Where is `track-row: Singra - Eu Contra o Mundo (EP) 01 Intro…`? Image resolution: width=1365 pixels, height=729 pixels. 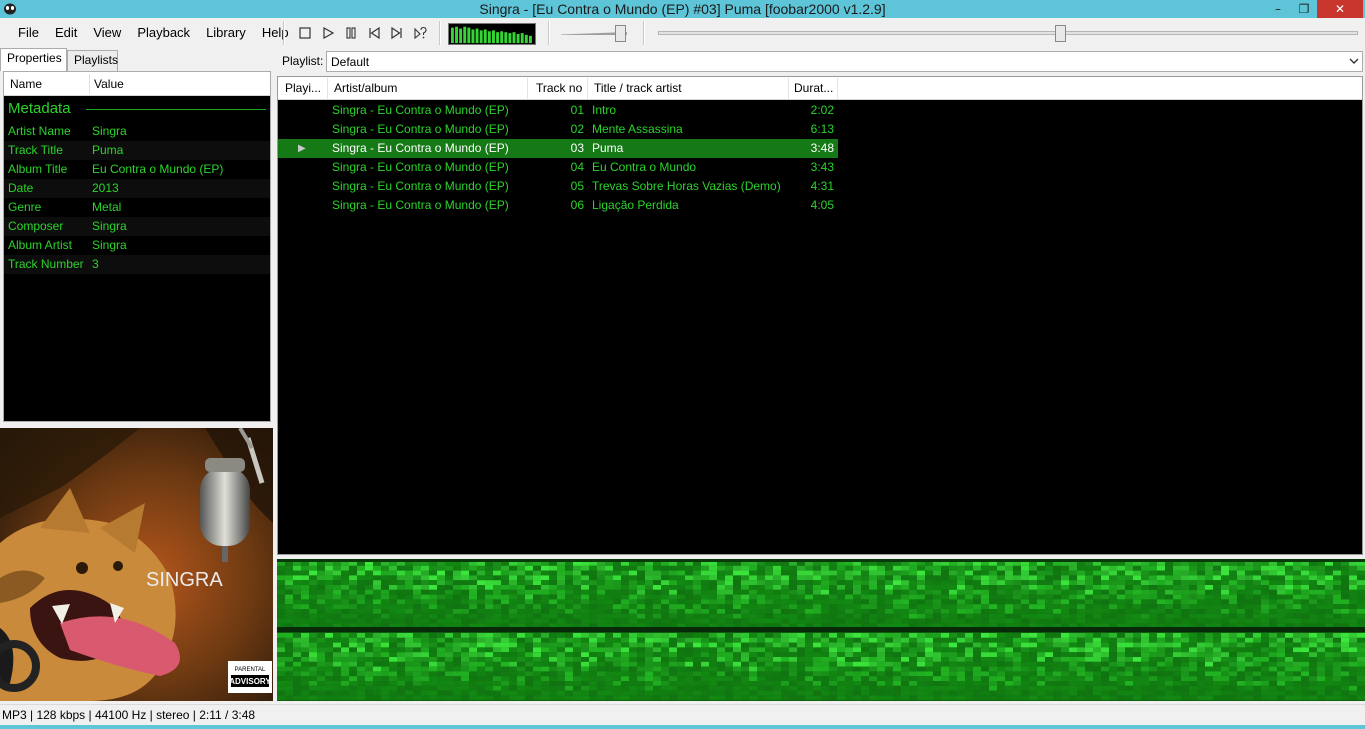
track-row: Singra - Eu Contra o Mundo (EP) 01 Intro… is located at coordinates (558, 110).